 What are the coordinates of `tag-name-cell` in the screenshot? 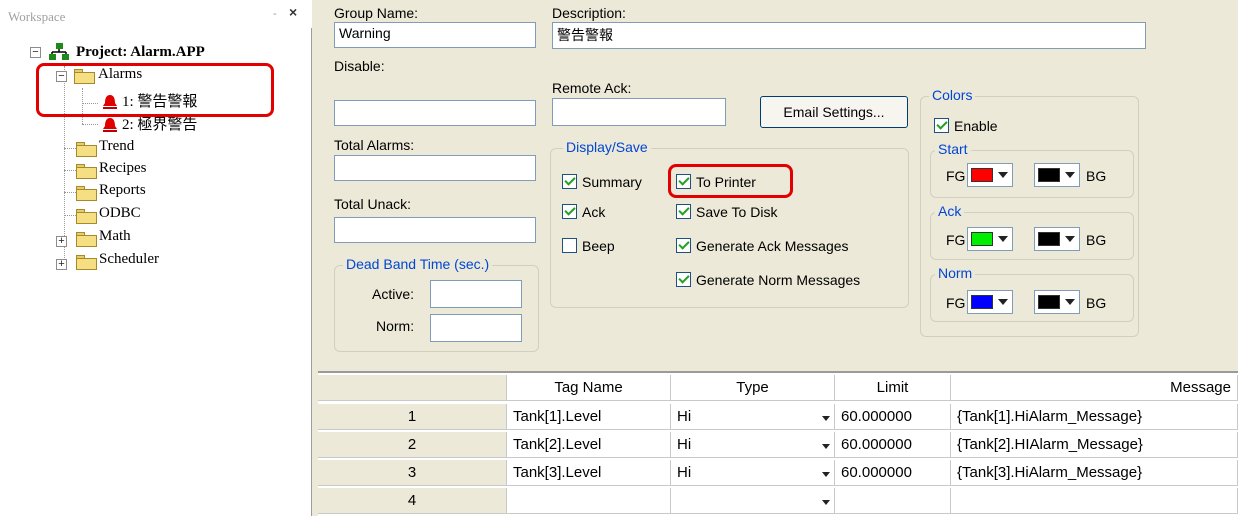 It's located at (589, 501).